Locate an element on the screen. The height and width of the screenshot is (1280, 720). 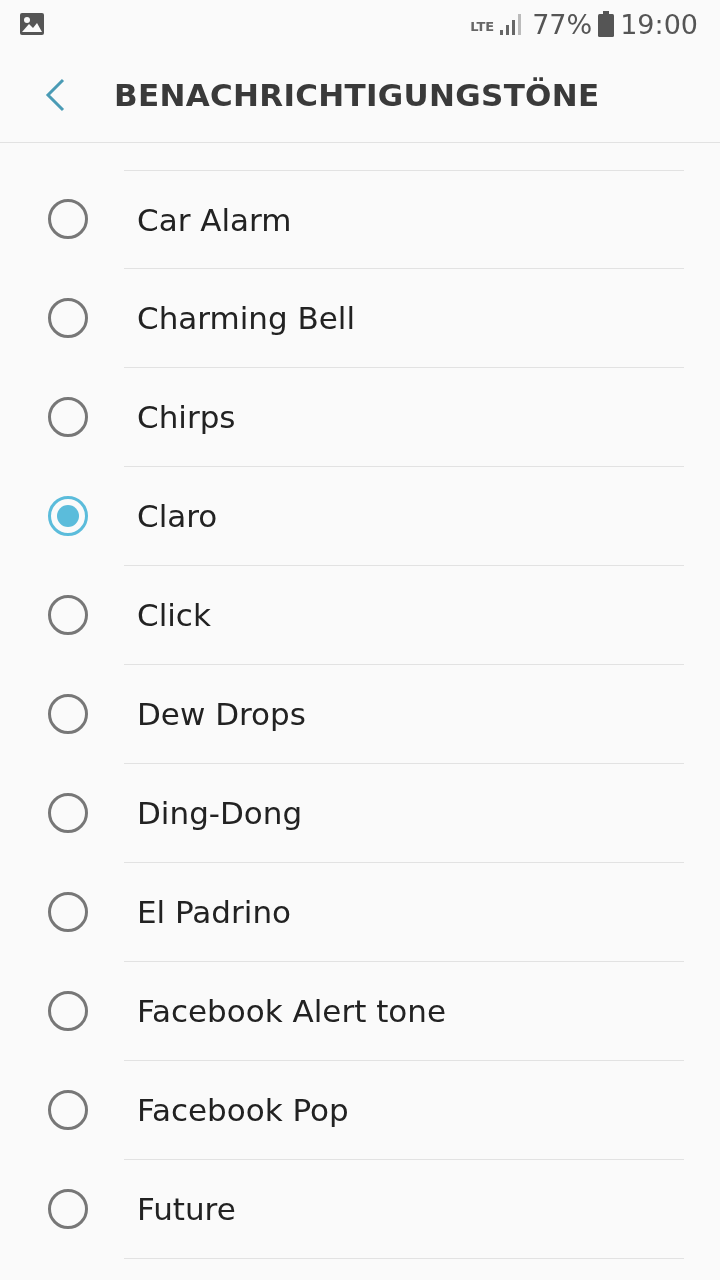
image-icon is located at coordinates (32, 24).